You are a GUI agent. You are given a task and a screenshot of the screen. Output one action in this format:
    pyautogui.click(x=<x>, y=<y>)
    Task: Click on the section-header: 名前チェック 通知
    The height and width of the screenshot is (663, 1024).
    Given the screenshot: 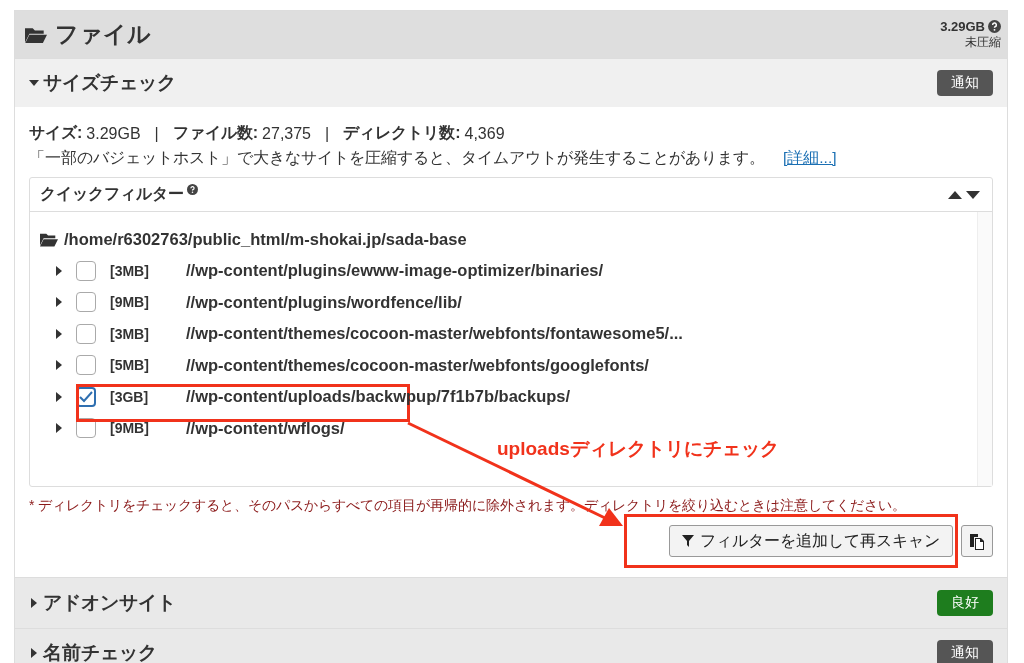 What is the action you would take?
    pyautogui.click(x=511, y=645)
    